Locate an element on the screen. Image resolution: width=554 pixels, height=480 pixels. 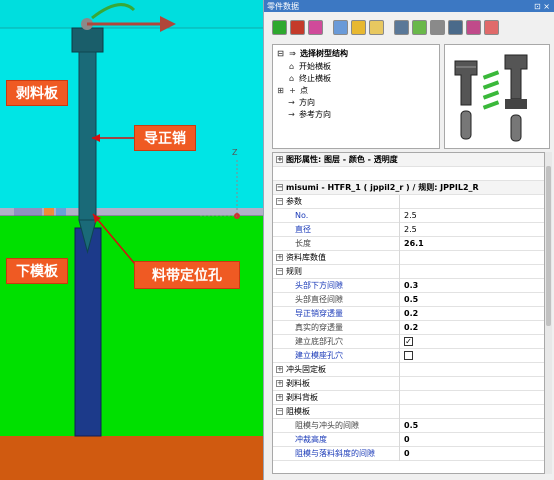
property-row-stop-punch-gap: 阻模与冲头的间隙 0.5 is located at coordinates (408, 425).